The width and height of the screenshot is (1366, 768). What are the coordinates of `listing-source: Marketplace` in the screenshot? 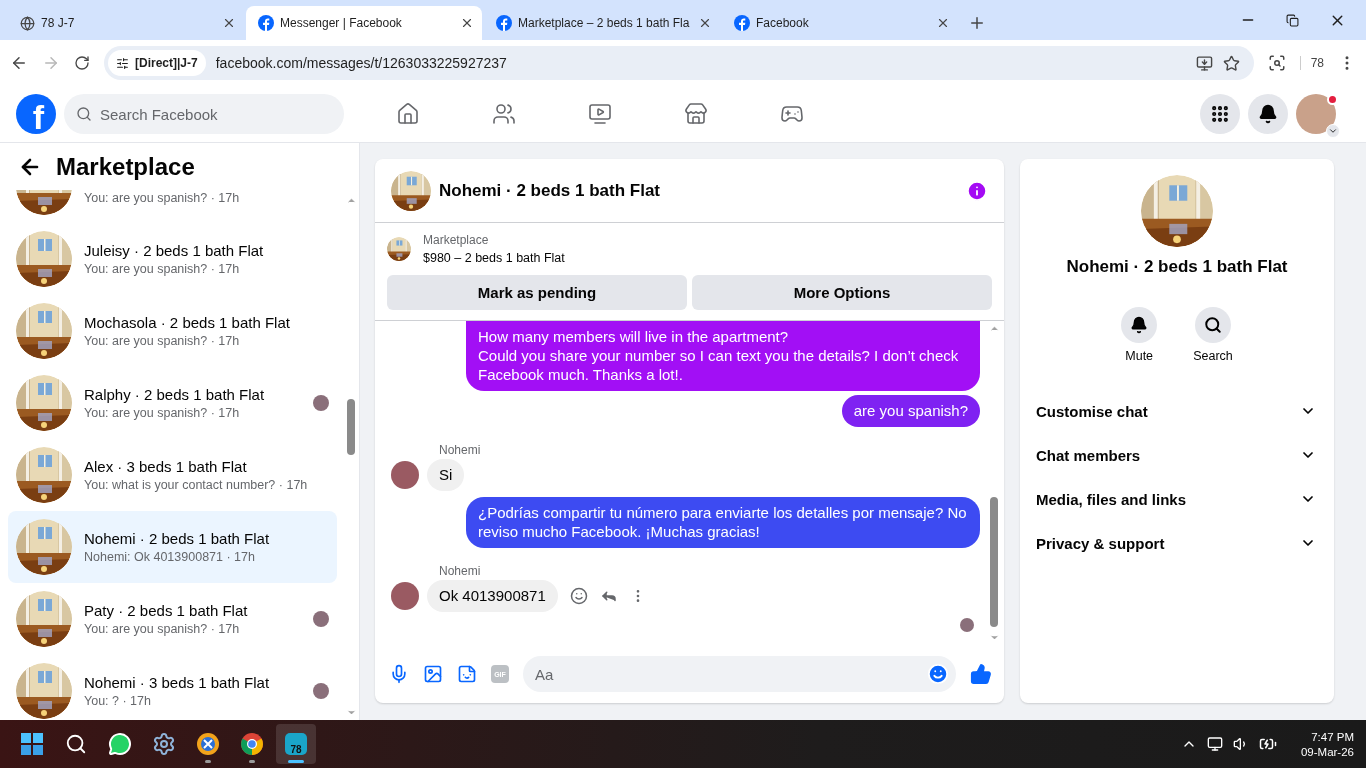 It's located at (456, 240).